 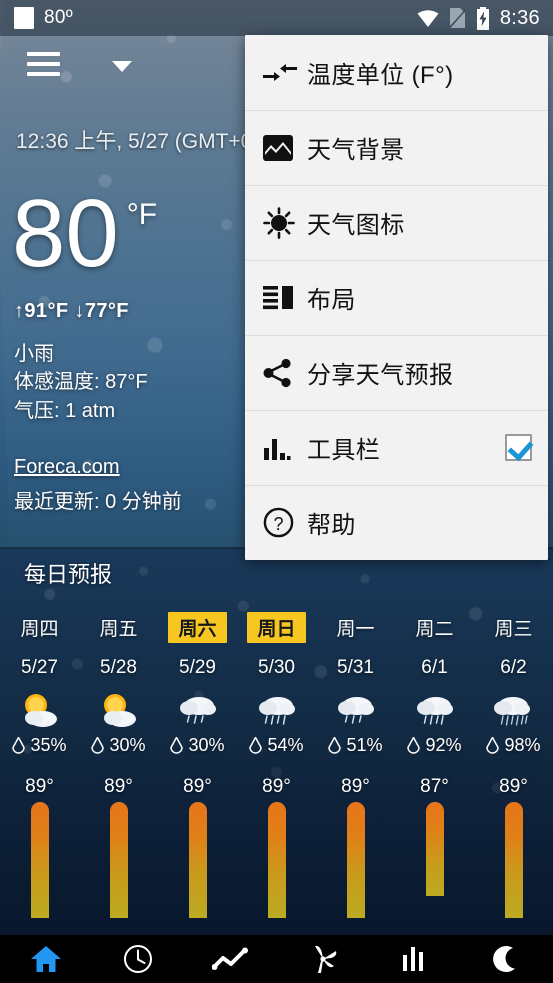 What do you see at coordinates (396, 222) in the screenshot?
I see `menu-item-weather-icons: 天气图标` at bounding box center [396, 222].